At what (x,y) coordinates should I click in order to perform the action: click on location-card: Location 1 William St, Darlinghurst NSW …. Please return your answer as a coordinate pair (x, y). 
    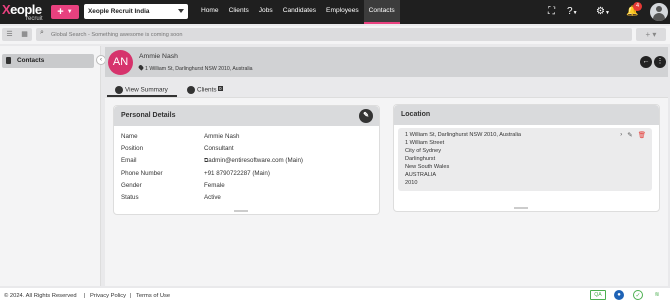
    Looking at the image, I should click on (526, 158).